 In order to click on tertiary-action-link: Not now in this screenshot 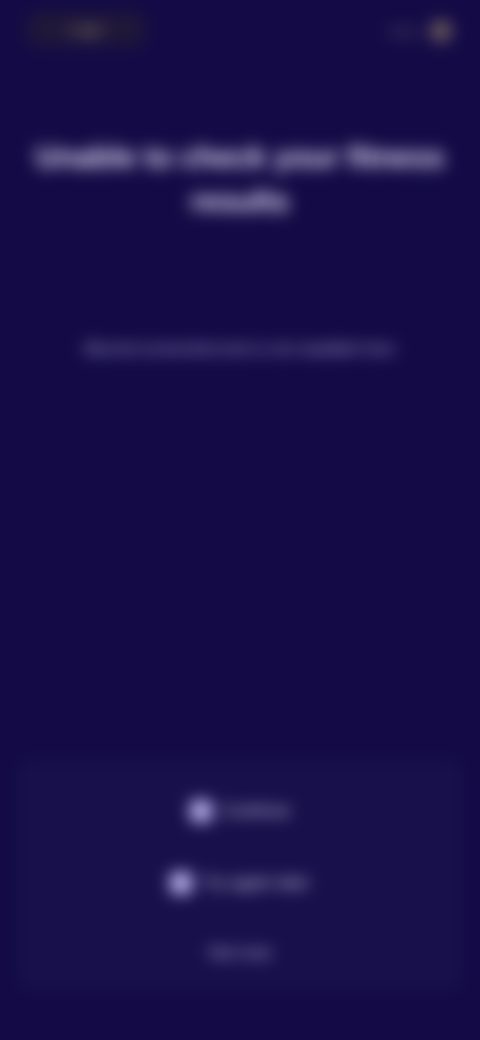, I will do `click(240, 953)`.